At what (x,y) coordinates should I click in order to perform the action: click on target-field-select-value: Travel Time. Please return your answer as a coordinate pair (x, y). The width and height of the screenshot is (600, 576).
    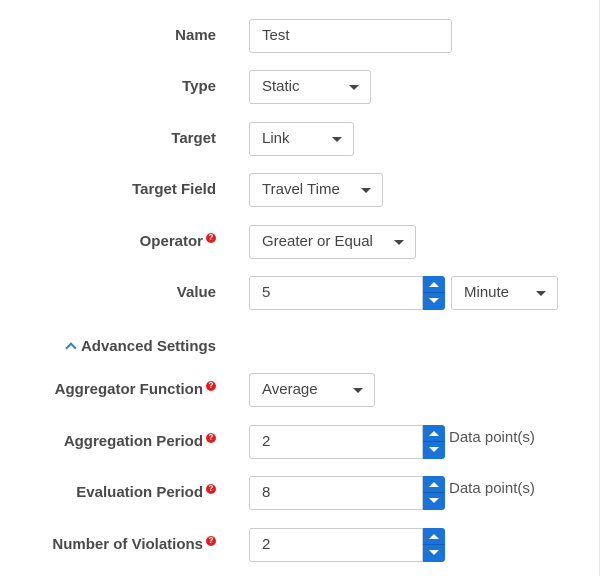
    Looking at the image, I should click on (301, 189).